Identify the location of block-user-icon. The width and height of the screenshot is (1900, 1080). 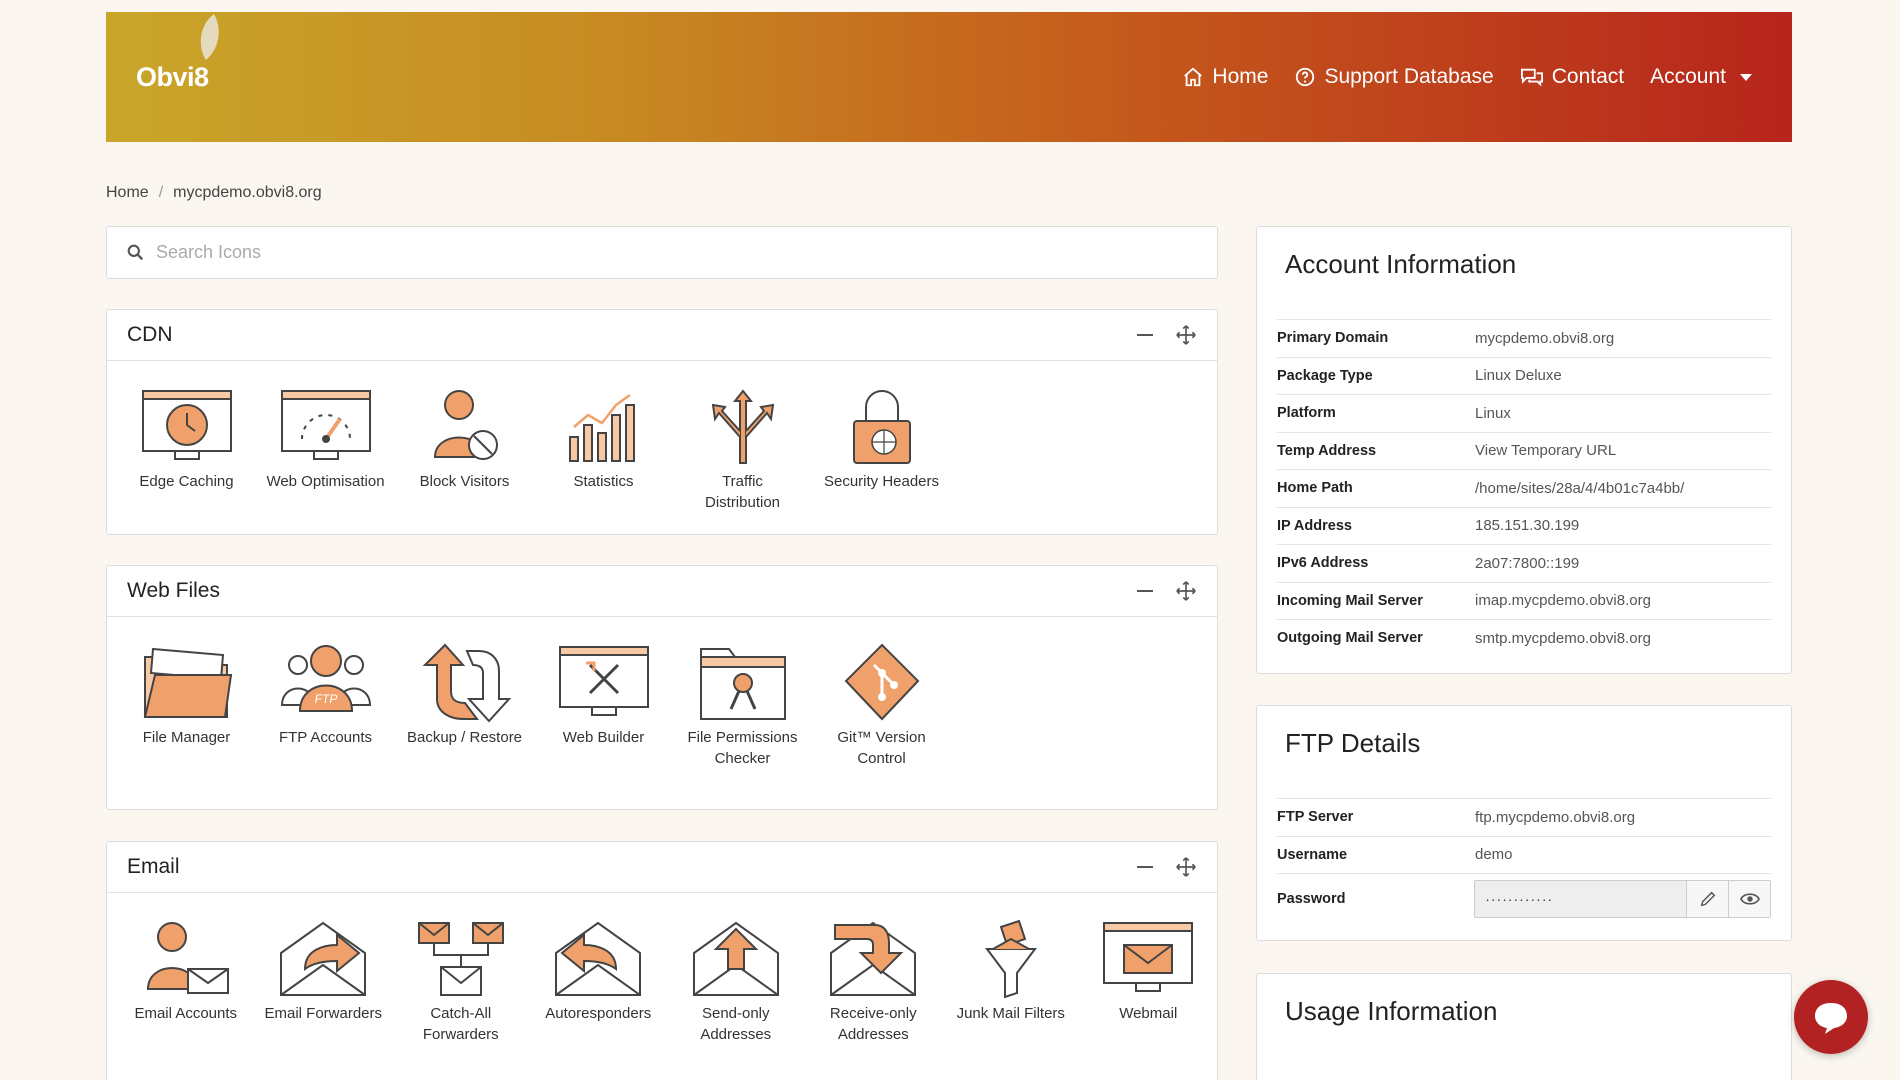
(465, 425).